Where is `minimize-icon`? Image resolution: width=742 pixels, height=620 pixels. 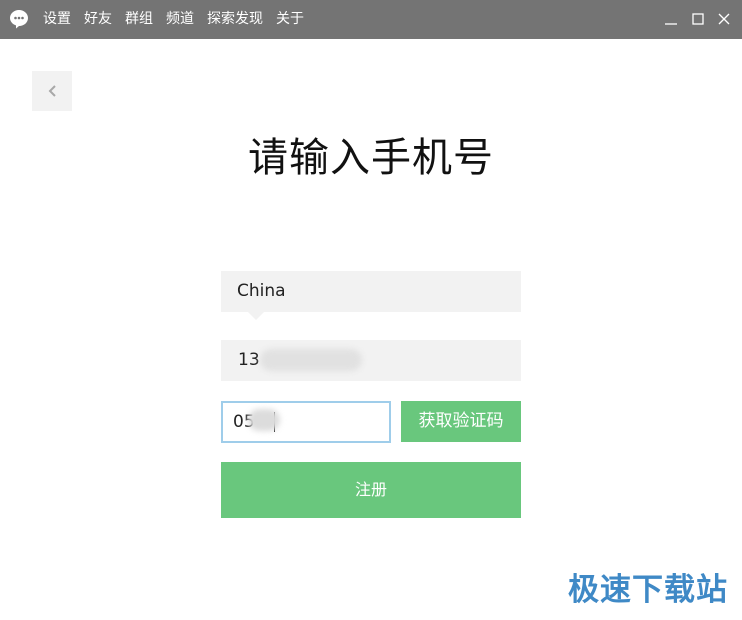 minimize-icon is located at coordinates (671, 19).